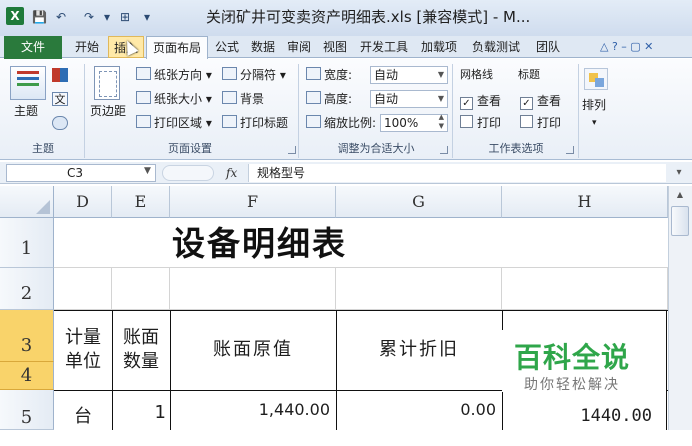 This screenshot has width=692, height=446. What do you see at coordinates (516, 148) in the screenshot?
I see `sheet-options-group-label: 工作表选项` at bounding box center [516, 148].